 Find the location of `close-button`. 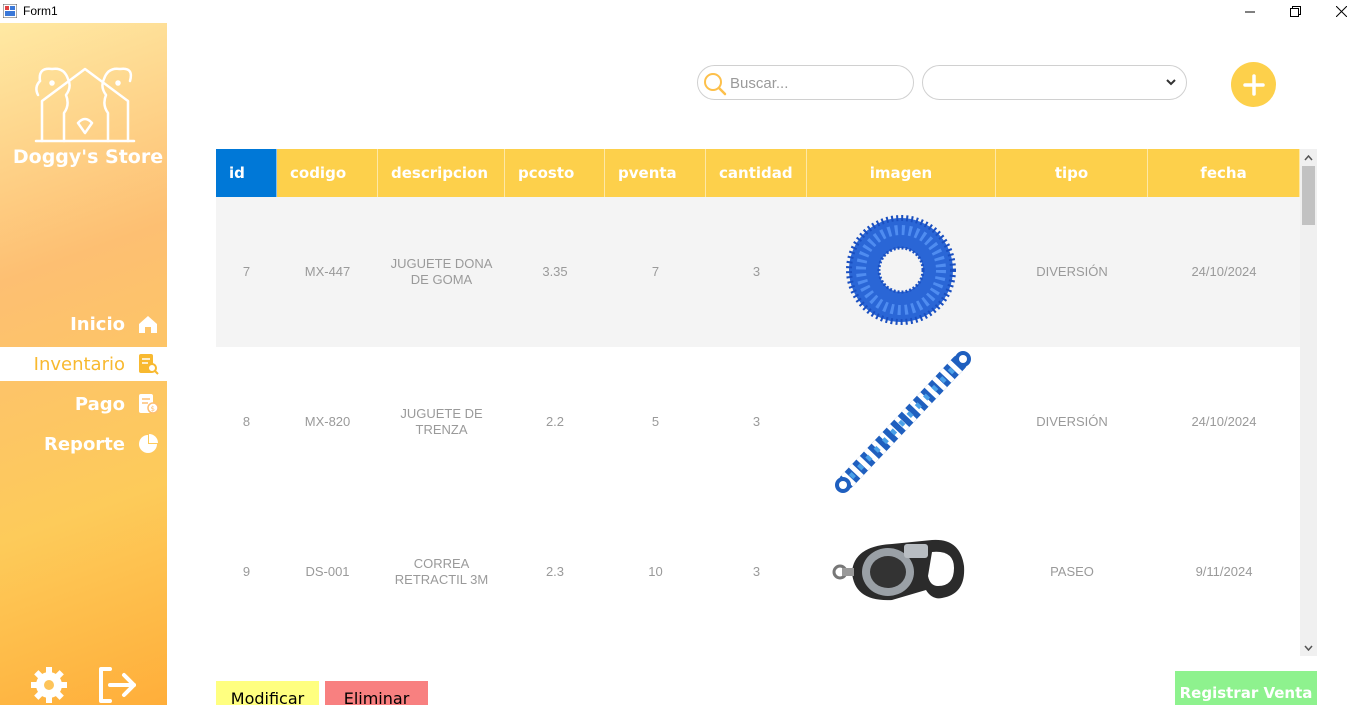

close-button is located at coordinates (1341, 11).